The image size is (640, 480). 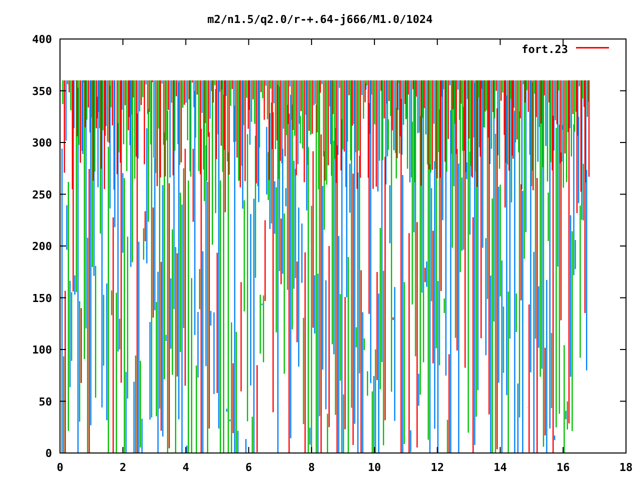 I want to click on y-tick-label: 50, so click(x=45, y=401).